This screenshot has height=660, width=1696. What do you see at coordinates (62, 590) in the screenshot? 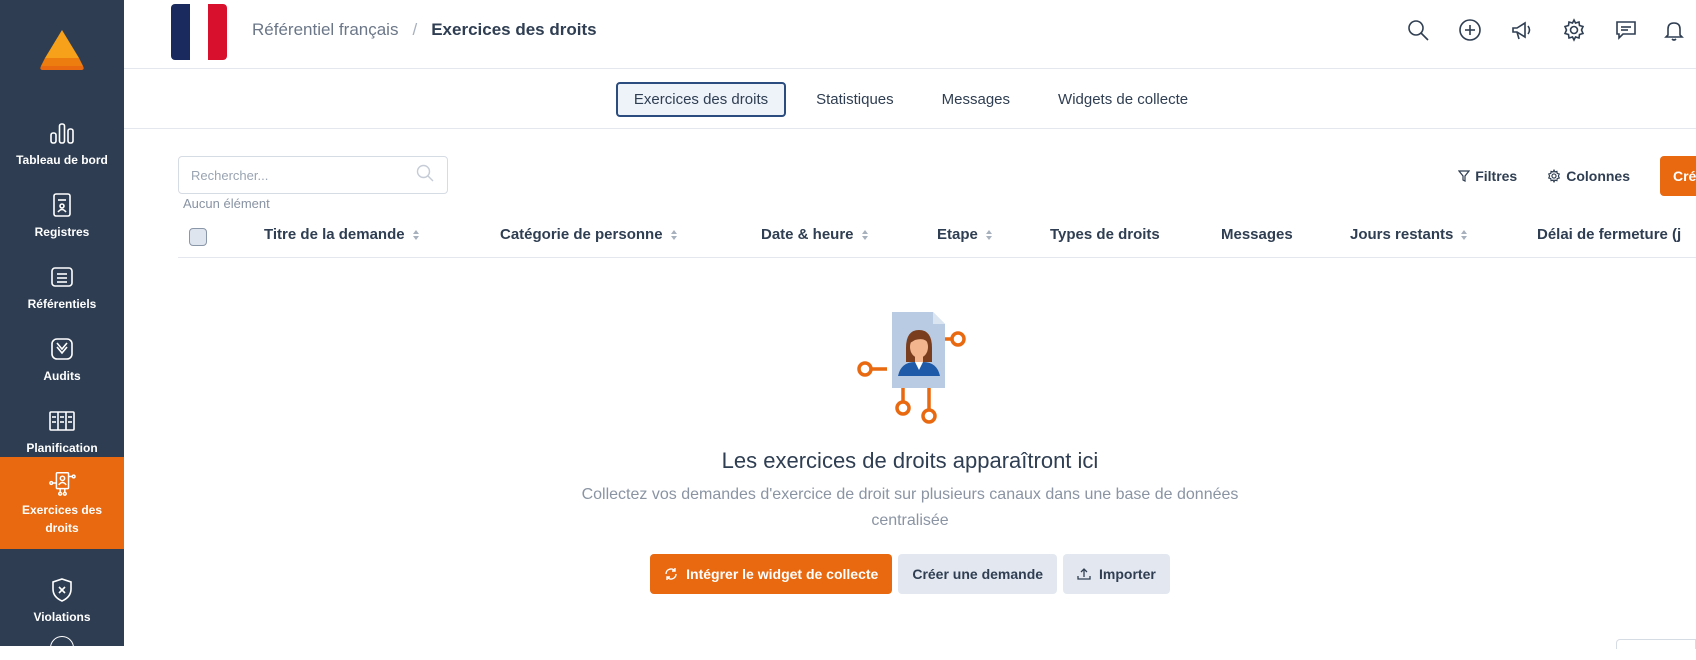
I see `violation-shield-icon` at bounding box center [62, 590].